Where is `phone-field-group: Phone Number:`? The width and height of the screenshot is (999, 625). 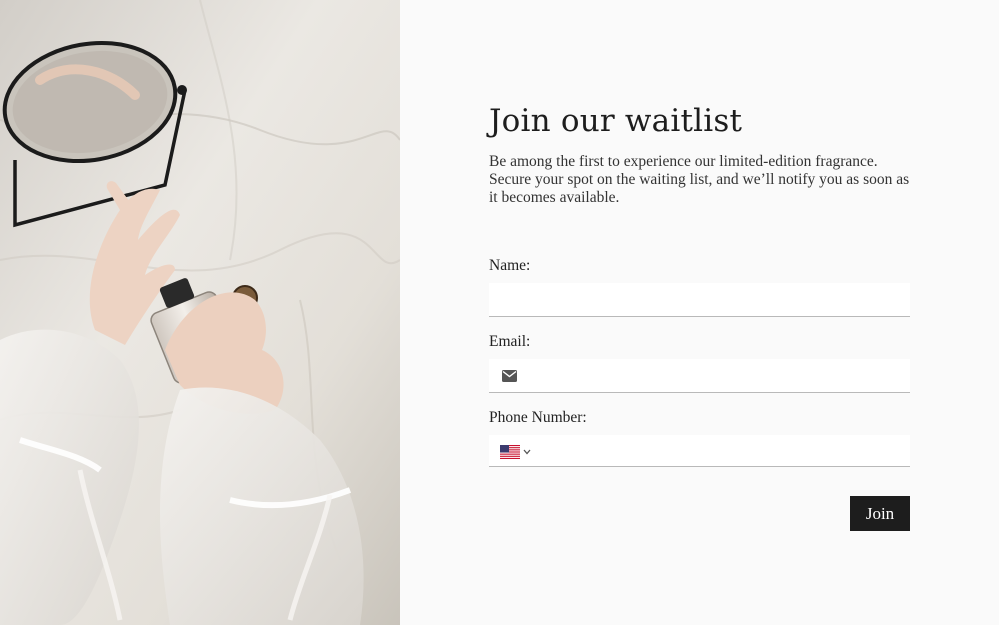
phone-field-group: Phone Number: is located at coordinates (699, 437).